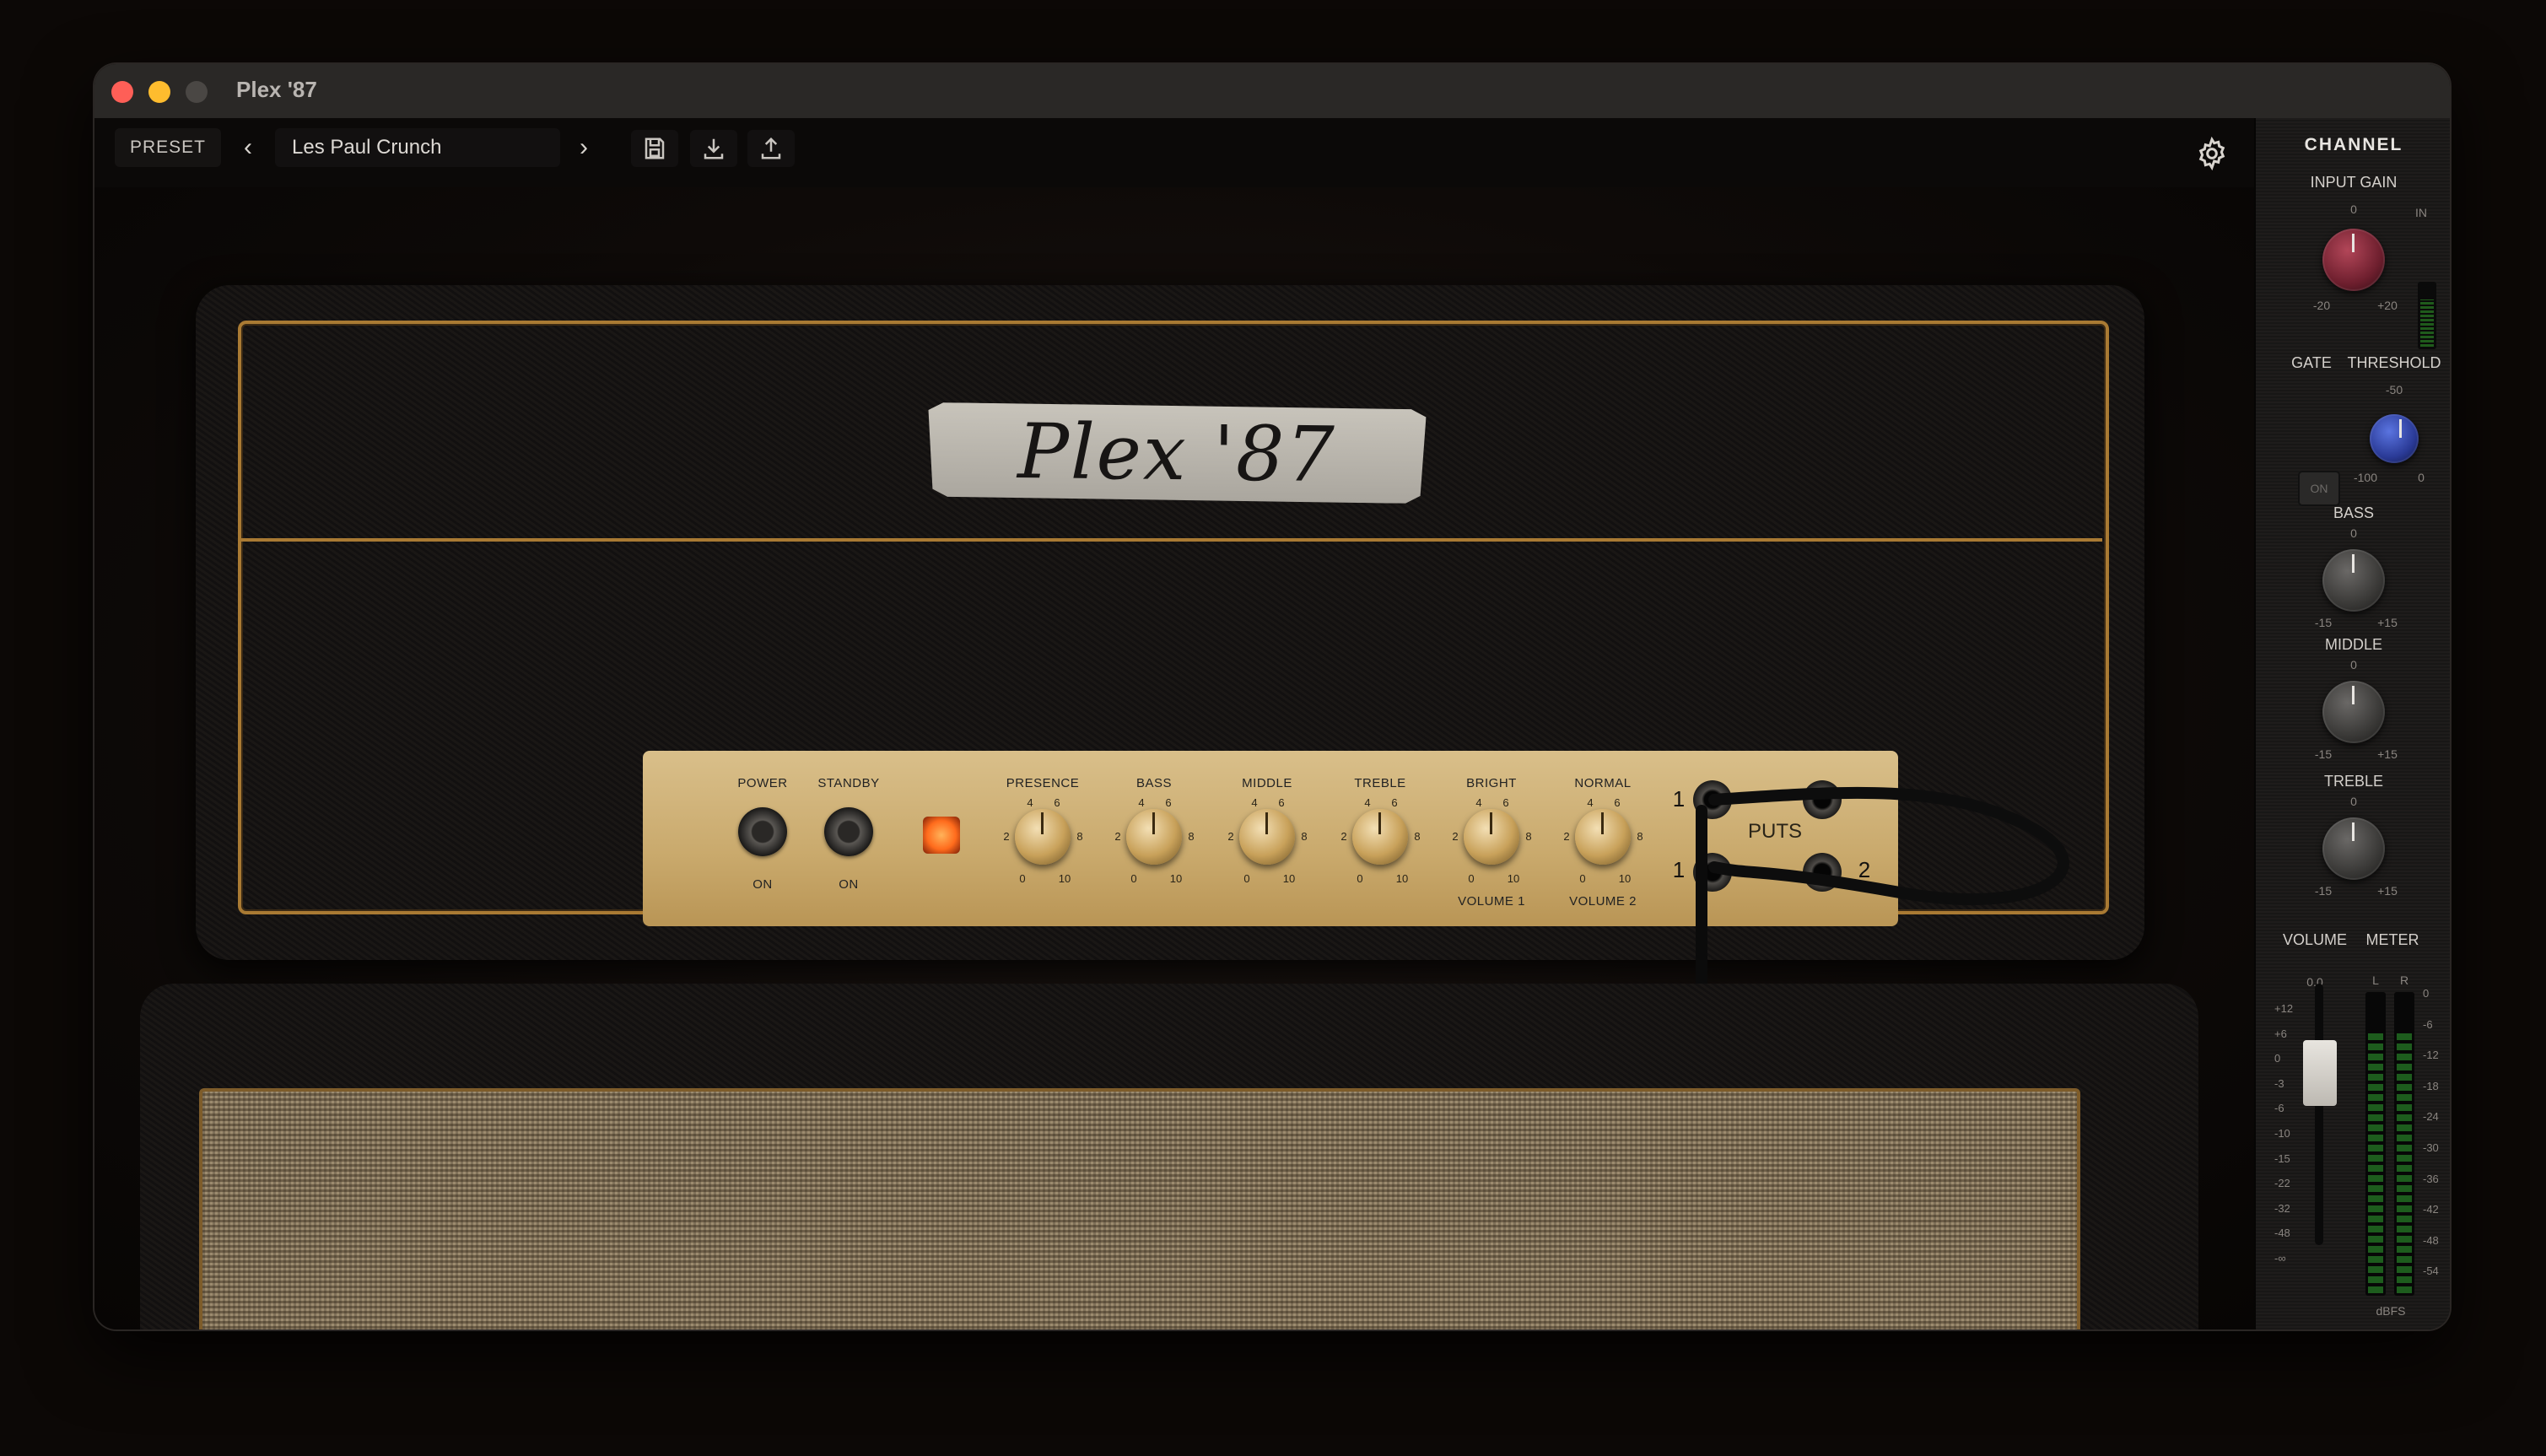  I want to click on meter-right-label: R, so click(2404, 980).